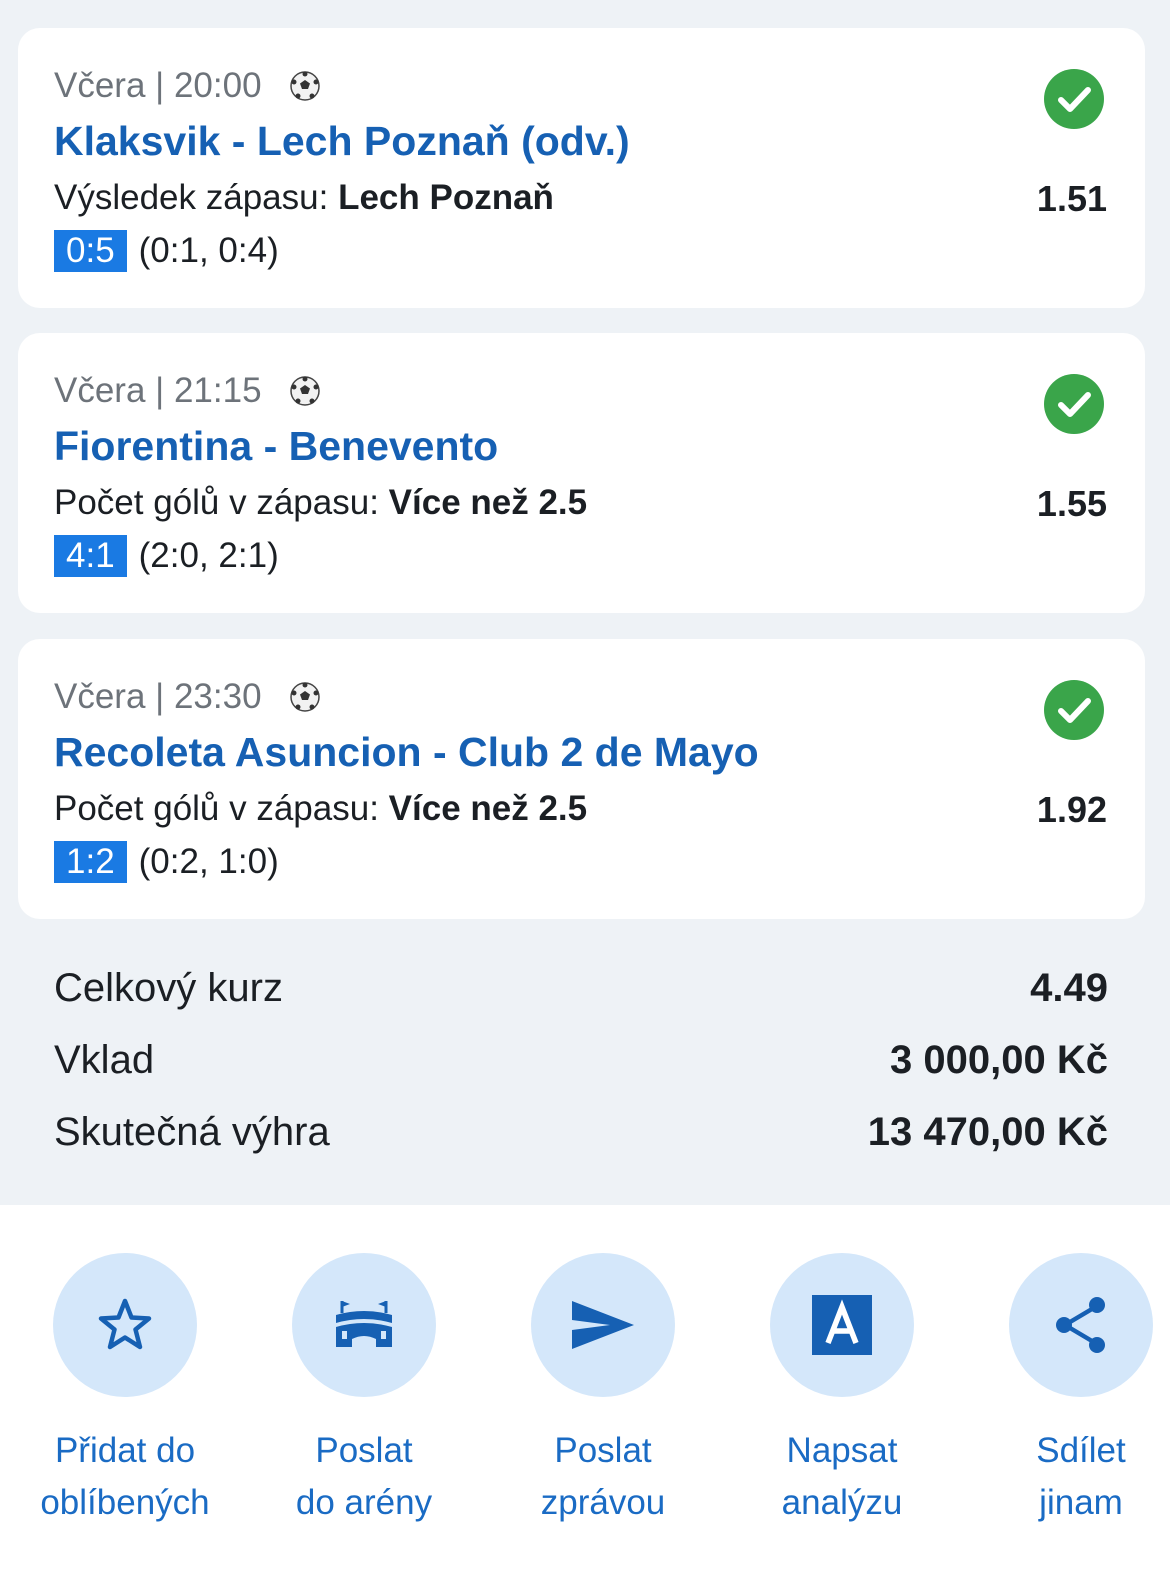 The width and height of the screenshot is (1170, 1573). What do you see at coordinates (603, 1476) in the screenshot?
I see `action-label: Poslat zprávou` at bounding box center [603, 1476].